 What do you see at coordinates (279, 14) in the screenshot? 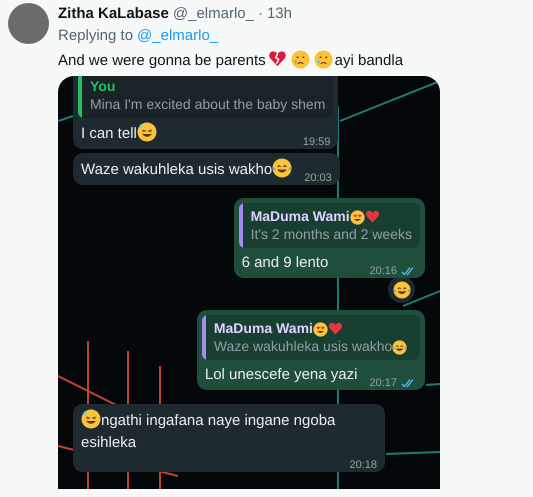
I see `post-time: 13h` at bounding box center [279, 14].